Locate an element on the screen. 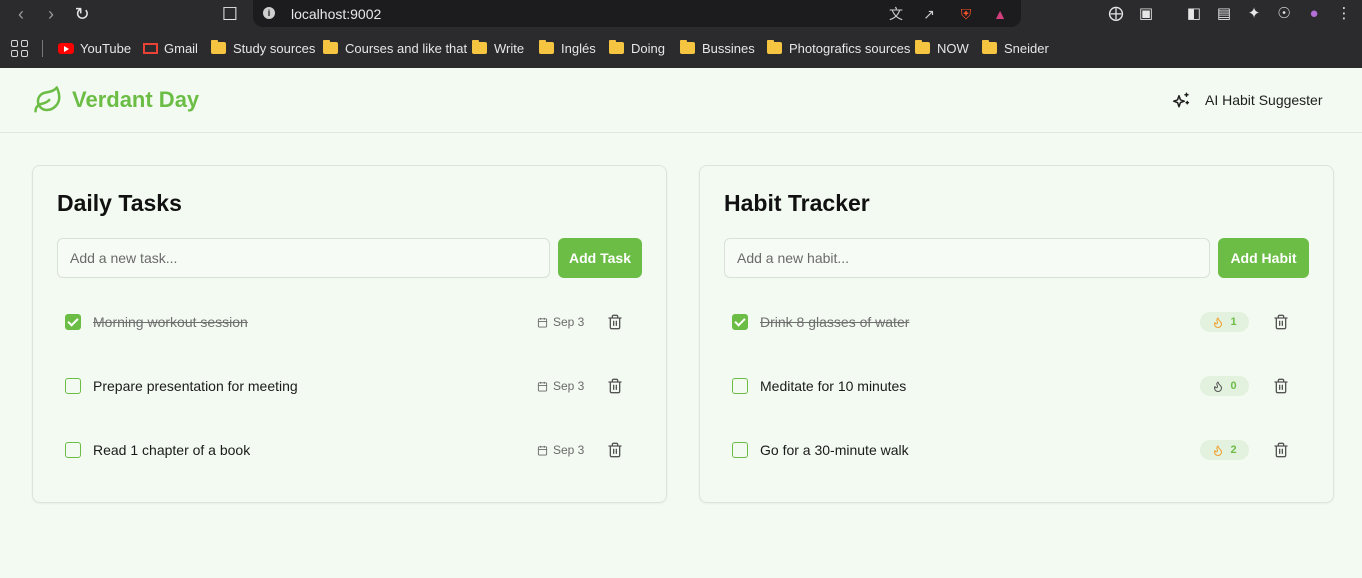 The height and width of the screenshot is (578, 1362). reload-icon: ↻ is located at coordinates (82, 14).